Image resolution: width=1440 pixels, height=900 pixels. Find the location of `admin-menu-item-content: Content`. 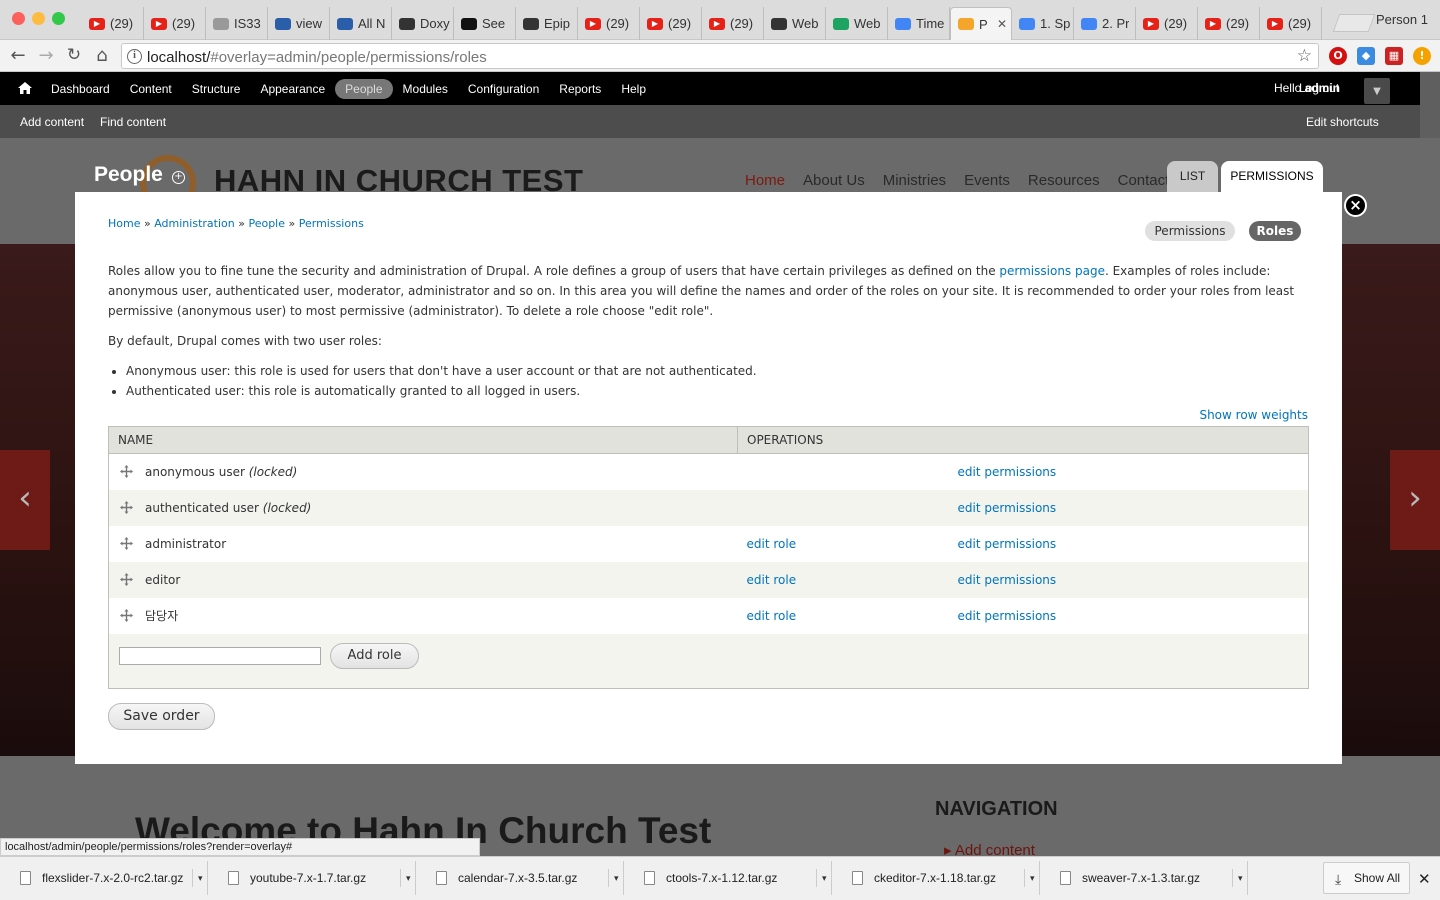

admin-menu-item-content: Content is located at coordinates (151, 89).